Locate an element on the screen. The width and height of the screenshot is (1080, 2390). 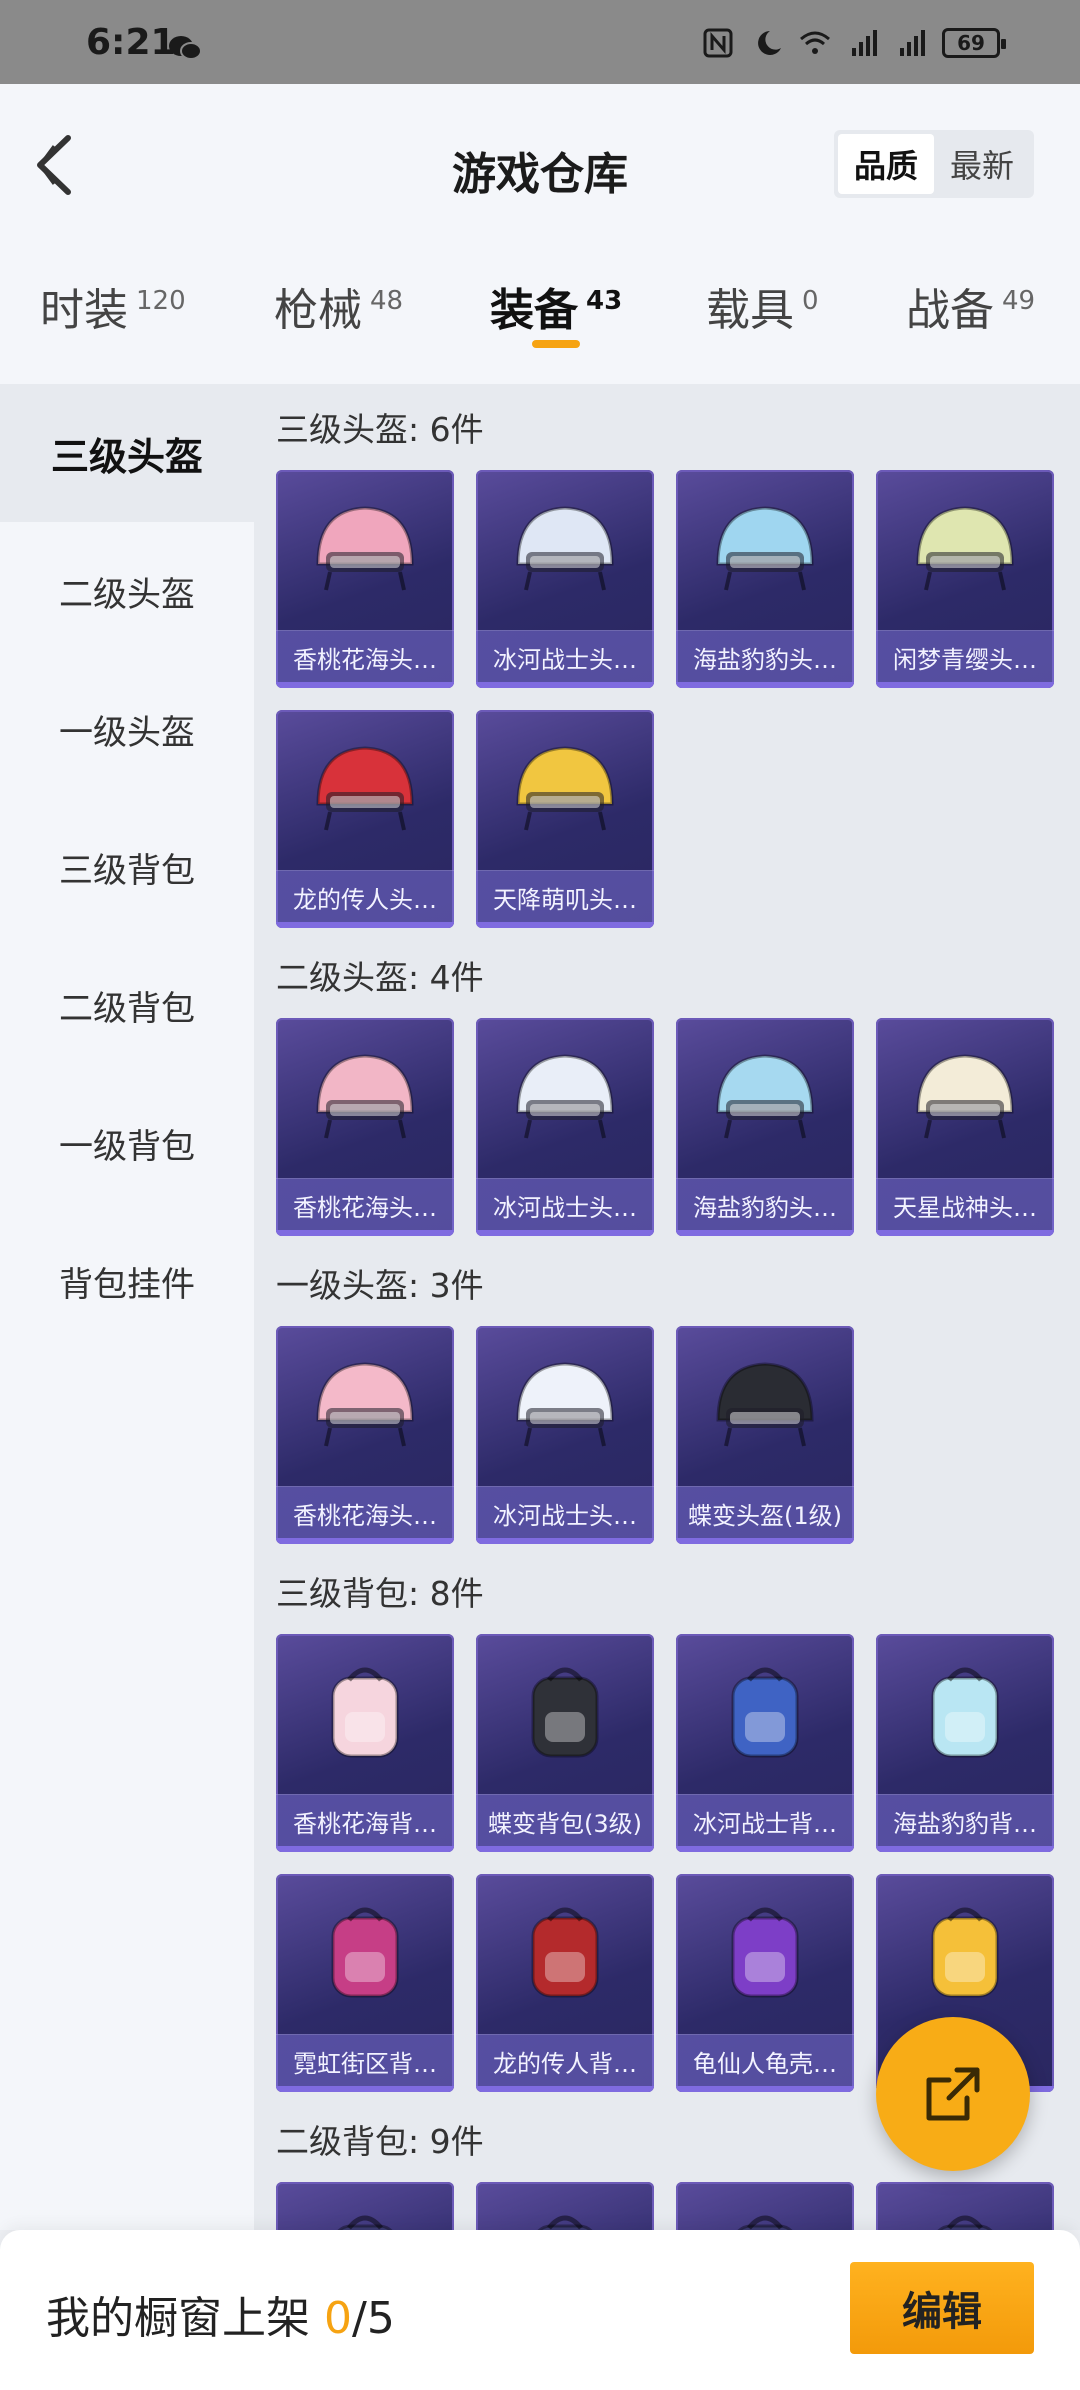
item-grid is located at coordinates (667, 2201).